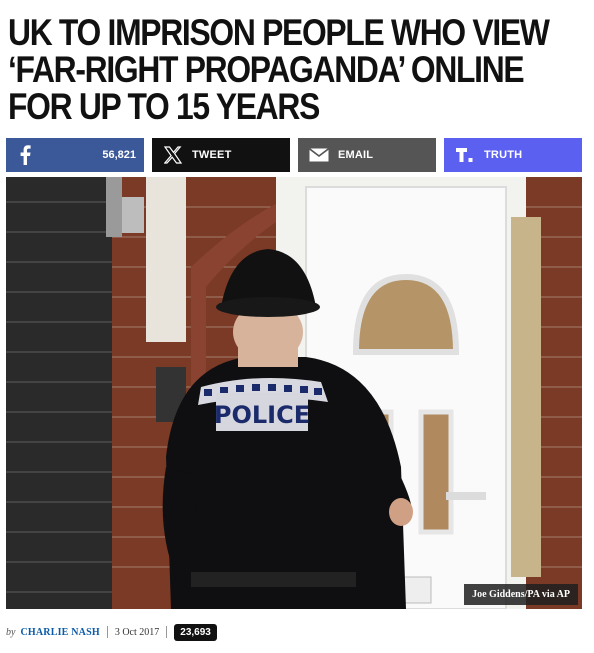 The image size is (594, 653). Describe the element at coordinates (521, 594) in the screenshot. I see `photo-credit: Joe Giddens/PA via AP` at that location.